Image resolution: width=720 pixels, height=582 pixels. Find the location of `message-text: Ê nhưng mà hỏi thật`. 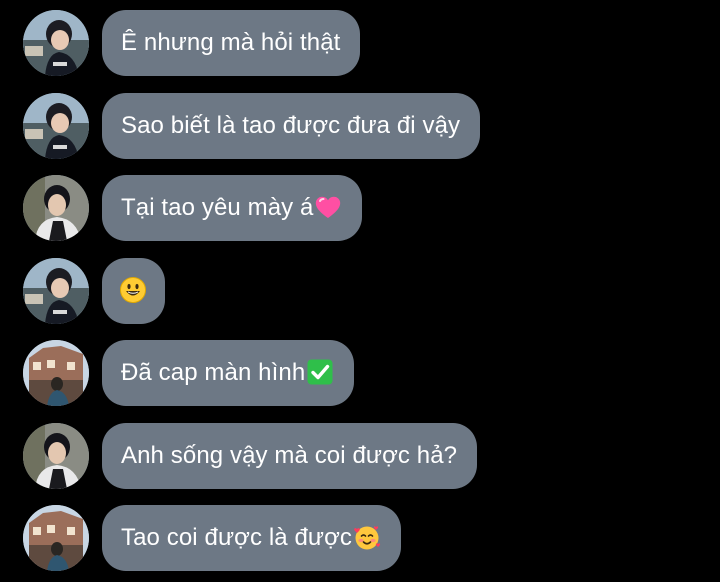

message-text: Ê nhưng mà hỏi thật is located at coordinates (231, 42).